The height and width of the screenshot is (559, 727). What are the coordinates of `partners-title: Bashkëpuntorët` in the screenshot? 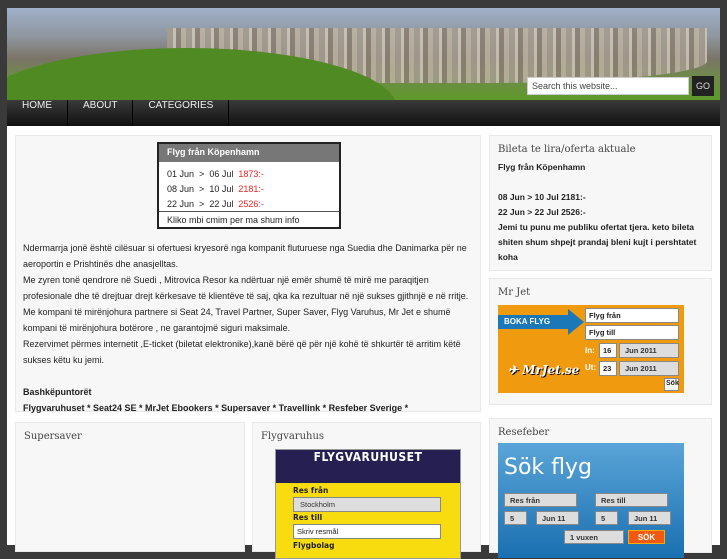 It's located at (57, 392).